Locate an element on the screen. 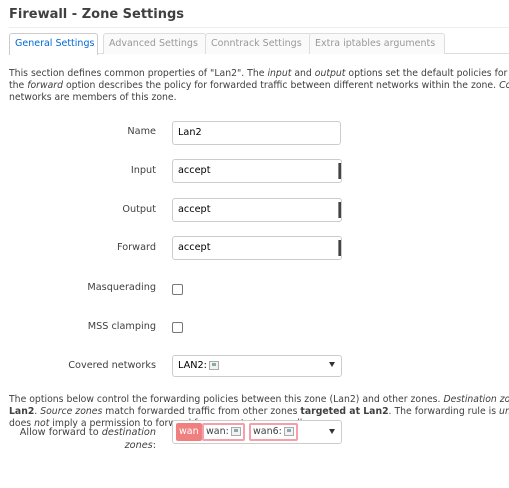 The height and width of the screenshot is (488, 509). tab-conntrack-settings: Conntrack Settings is located at coordinates (258, 43).